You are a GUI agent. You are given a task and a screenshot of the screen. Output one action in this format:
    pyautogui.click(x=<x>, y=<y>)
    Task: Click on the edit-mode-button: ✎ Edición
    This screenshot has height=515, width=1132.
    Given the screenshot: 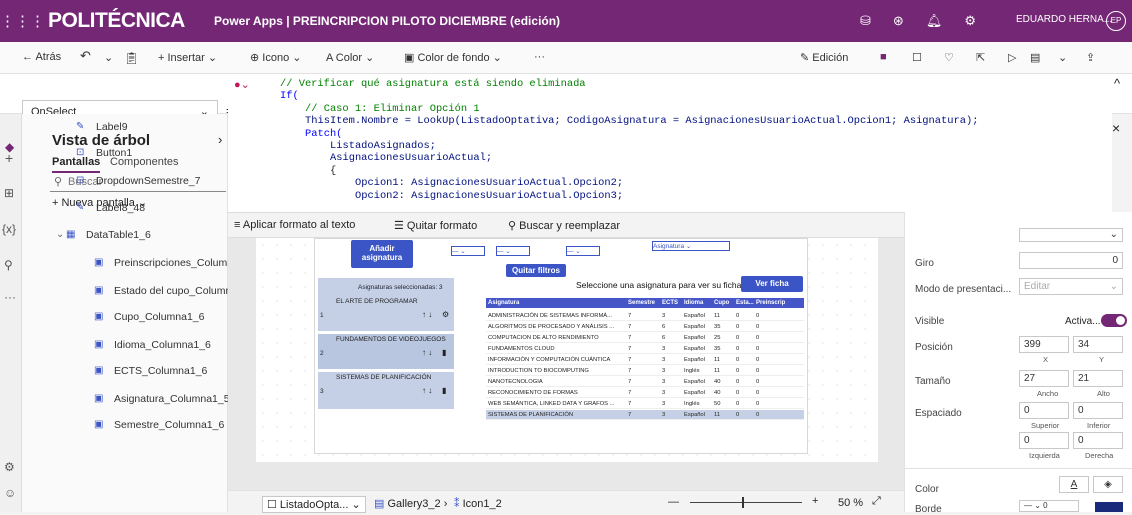 What is the action you would take?
    pyautogui.click(x=824, y=57)
    